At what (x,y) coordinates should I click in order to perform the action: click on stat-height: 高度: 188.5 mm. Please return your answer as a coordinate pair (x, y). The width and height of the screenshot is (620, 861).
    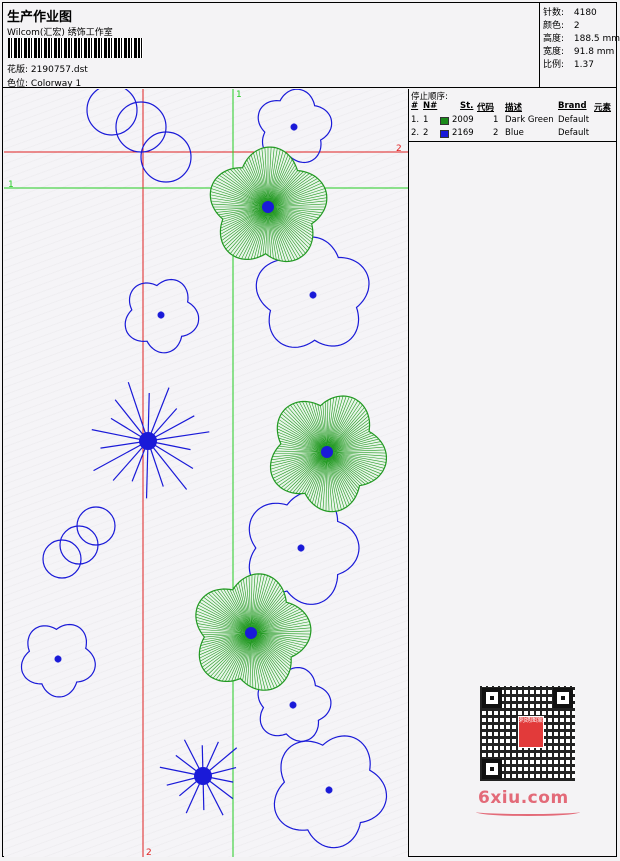
    Looking at the image, I should click on (581, 39).